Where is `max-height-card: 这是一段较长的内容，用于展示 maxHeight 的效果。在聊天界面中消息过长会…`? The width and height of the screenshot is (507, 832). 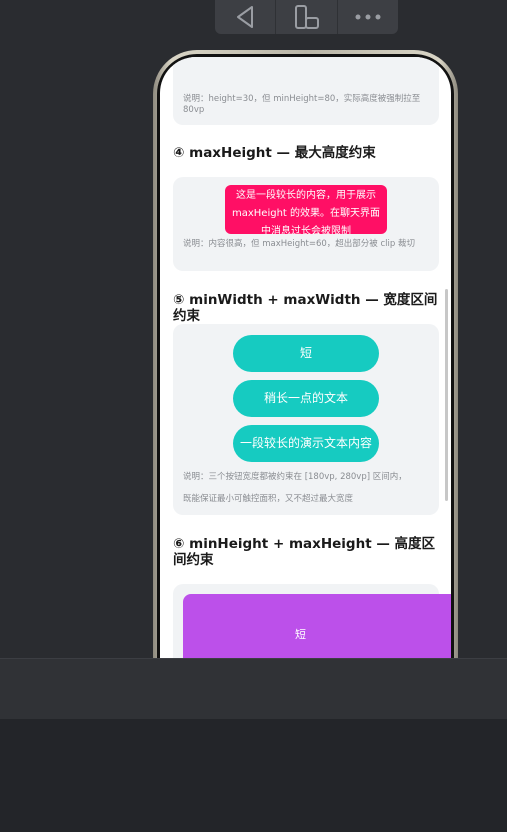
max-height-card: 这是一段较长的内容，用于展示 maxHeight 的效果。在聊天界面中消息过长会… is located at coordinates (306, 224).